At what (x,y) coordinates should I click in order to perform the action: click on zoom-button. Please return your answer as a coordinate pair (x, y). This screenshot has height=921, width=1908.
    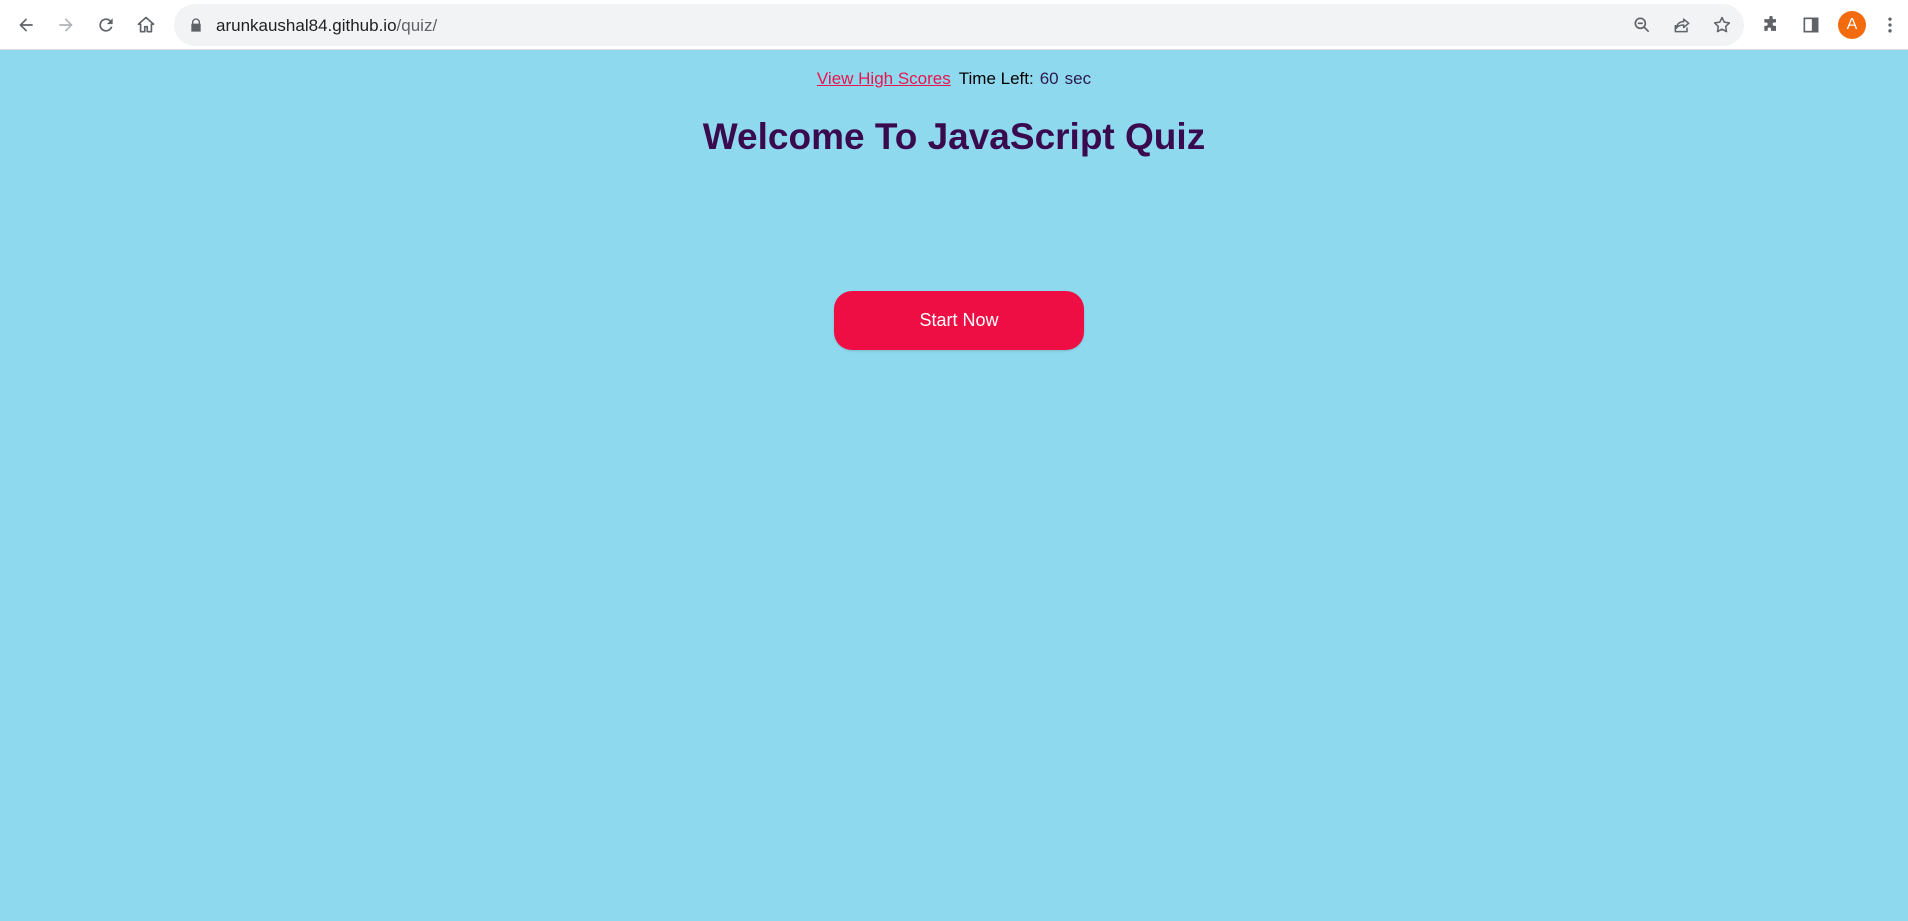
    Looking at the image, I should click on (1642, 25).